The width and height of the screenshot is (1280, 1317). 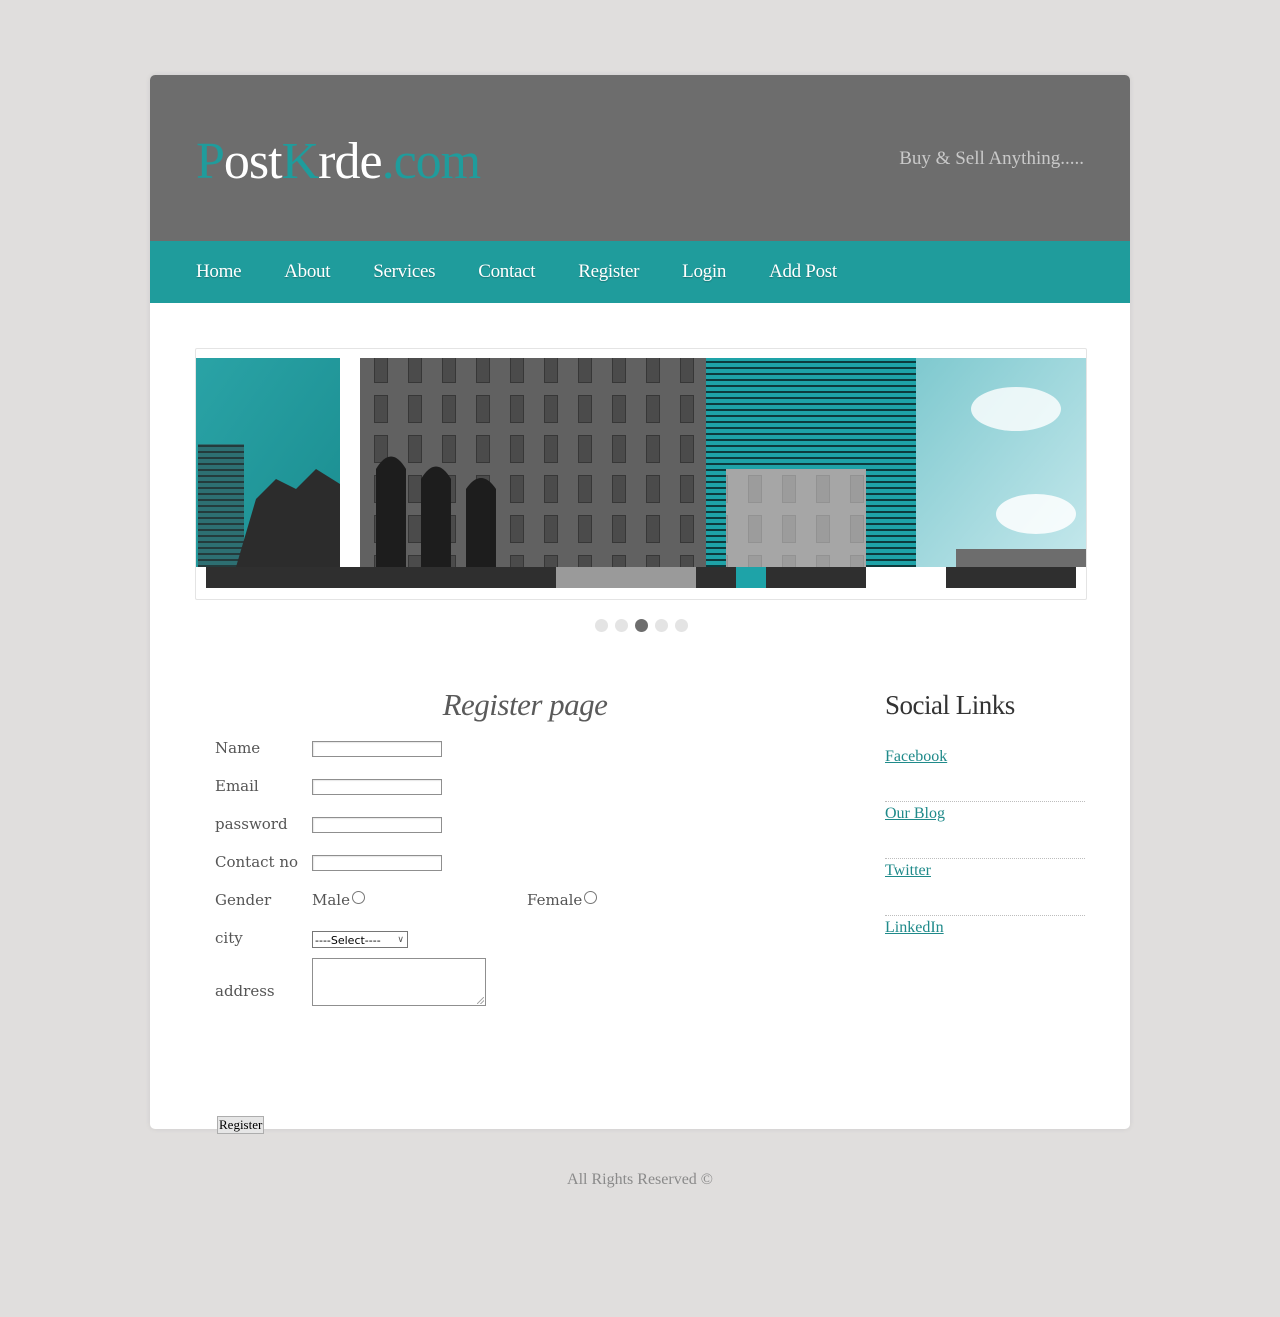 I want to click on slider-pagination, so click(x=641, y=625).